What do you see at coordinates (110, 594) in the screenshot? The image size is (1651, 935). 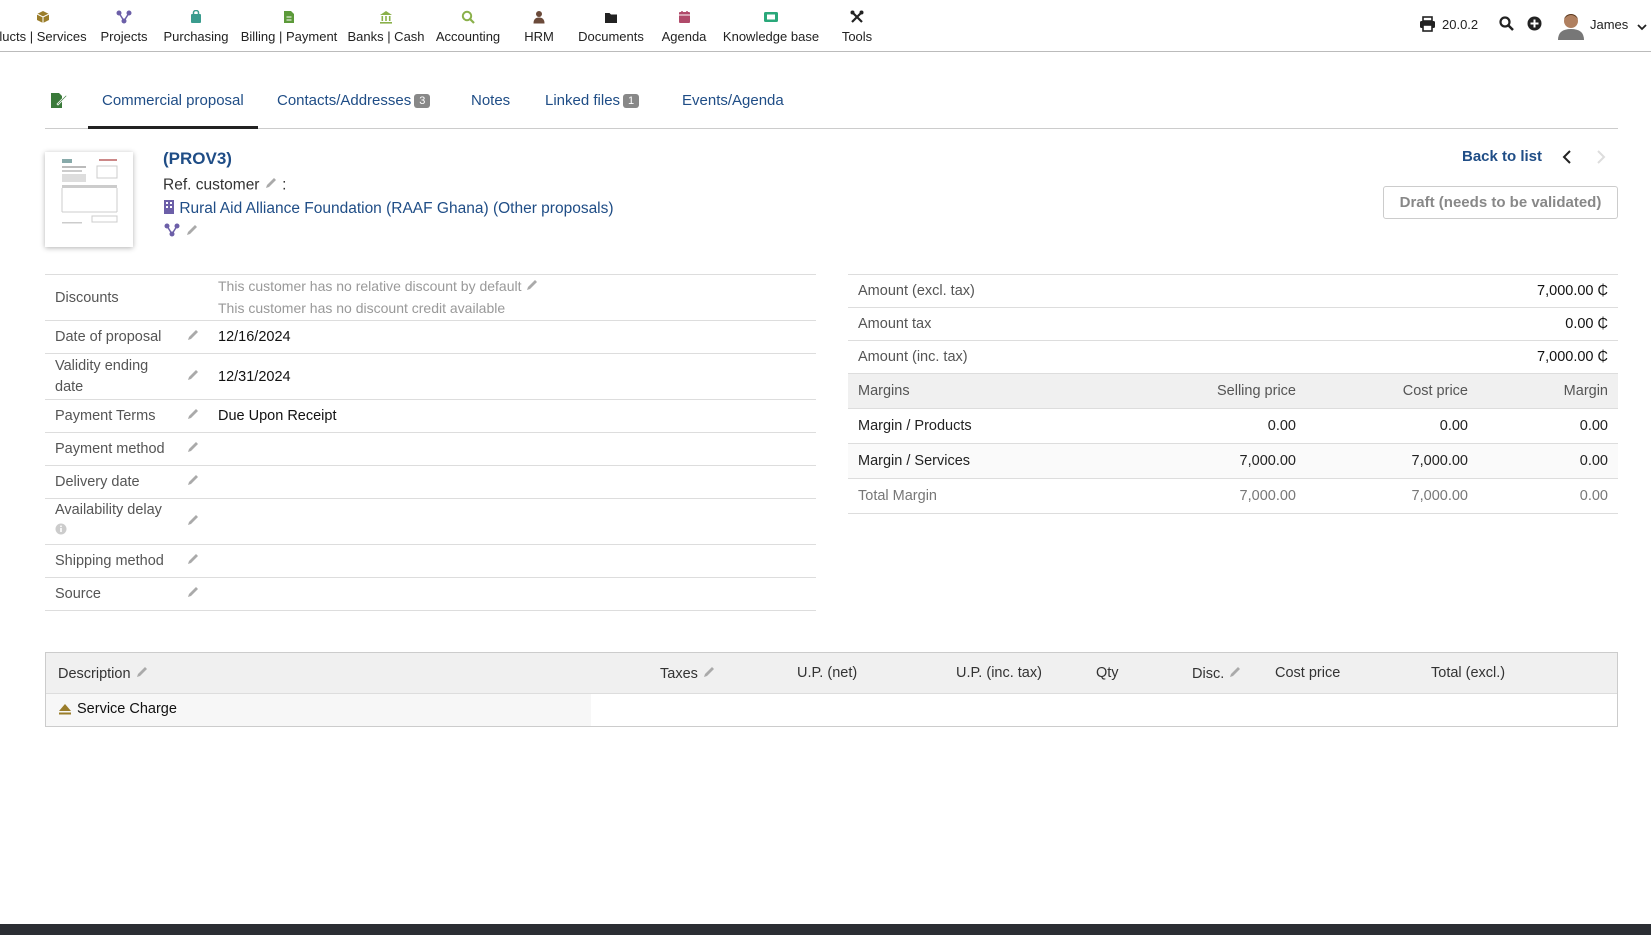 I see `source-label: Source` at bounding box center [110, 594].